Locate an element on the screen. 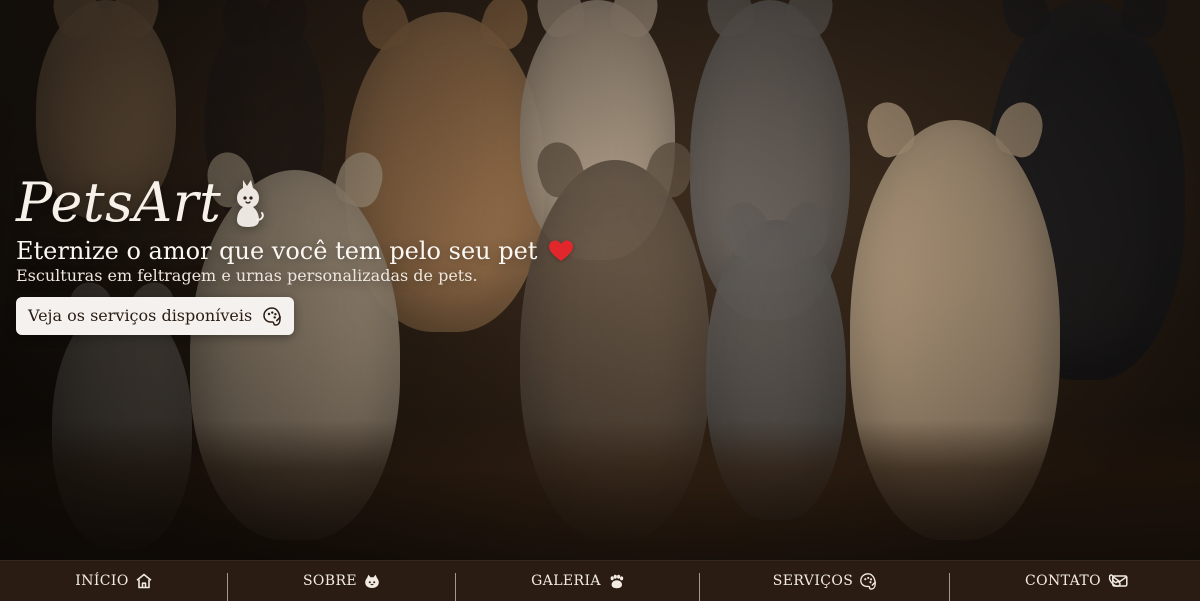 The height and width of the screenshot is (601, 1200). home-icon is located at coordinates (144, 581).